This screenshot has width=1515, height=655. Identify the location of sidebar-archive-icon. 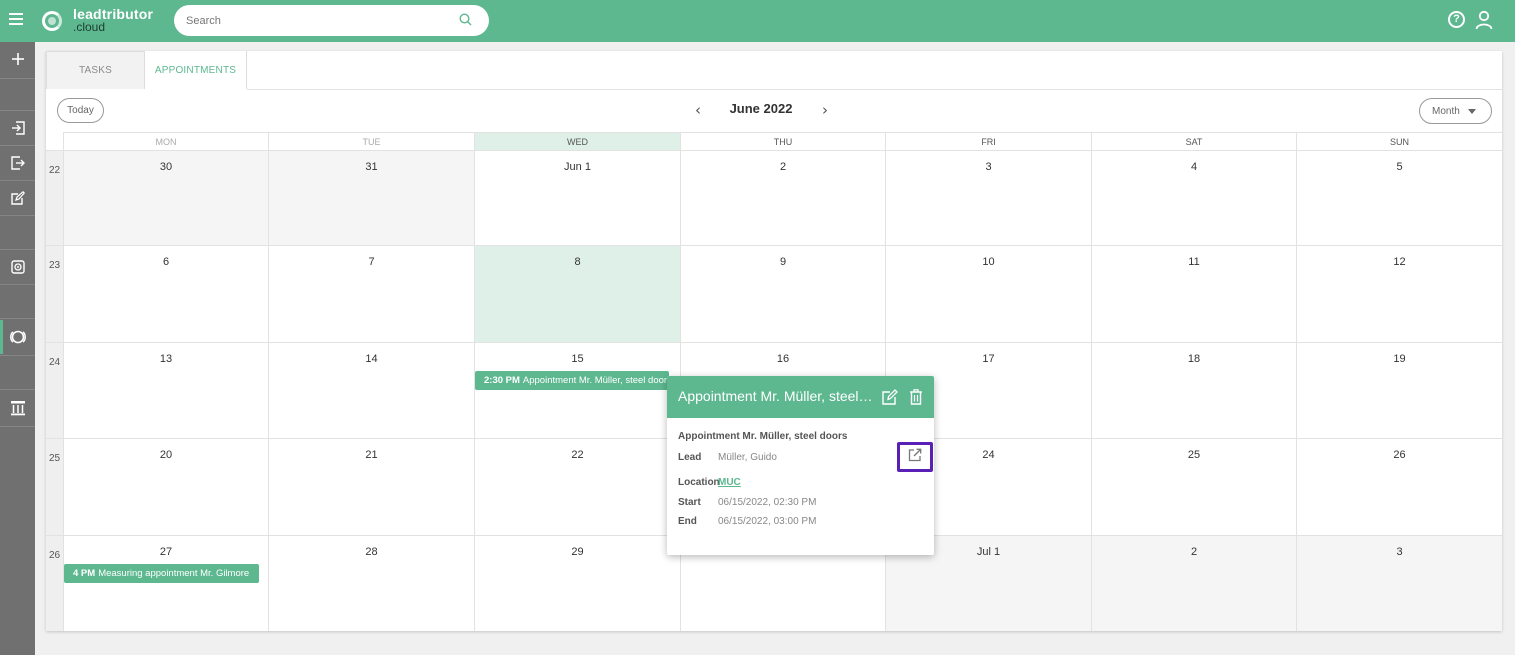
(17, 408).